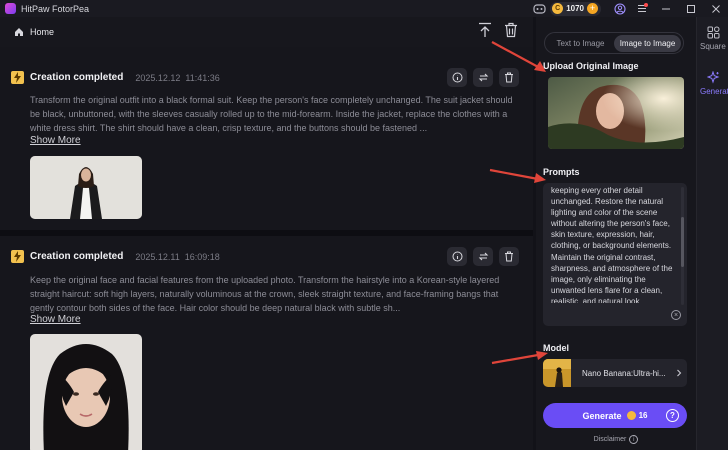 Image resolution: width=728 pixels, height=450 pixels. Describe the element at coordinates (676, 315) in the screenshot. I see `clear-prompt-icon: ×` at that location.